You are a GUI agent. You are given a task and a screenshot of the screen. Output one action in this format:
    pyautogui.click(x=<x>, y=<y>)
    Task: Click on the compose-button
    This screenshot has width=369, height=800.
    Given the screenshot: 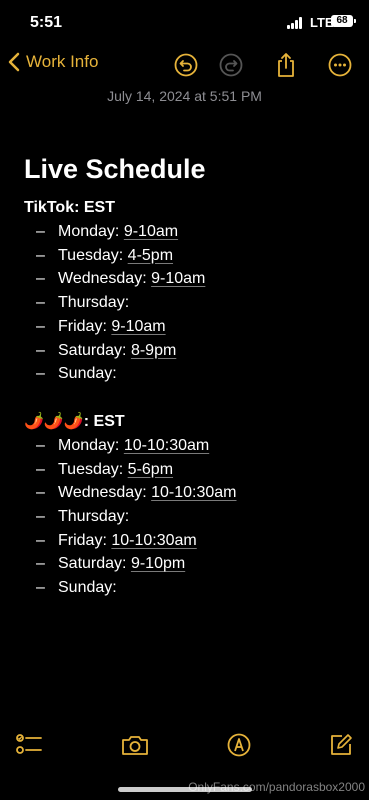 What is the action you would take?
    pyautogui.click(x=341, y=745)
    